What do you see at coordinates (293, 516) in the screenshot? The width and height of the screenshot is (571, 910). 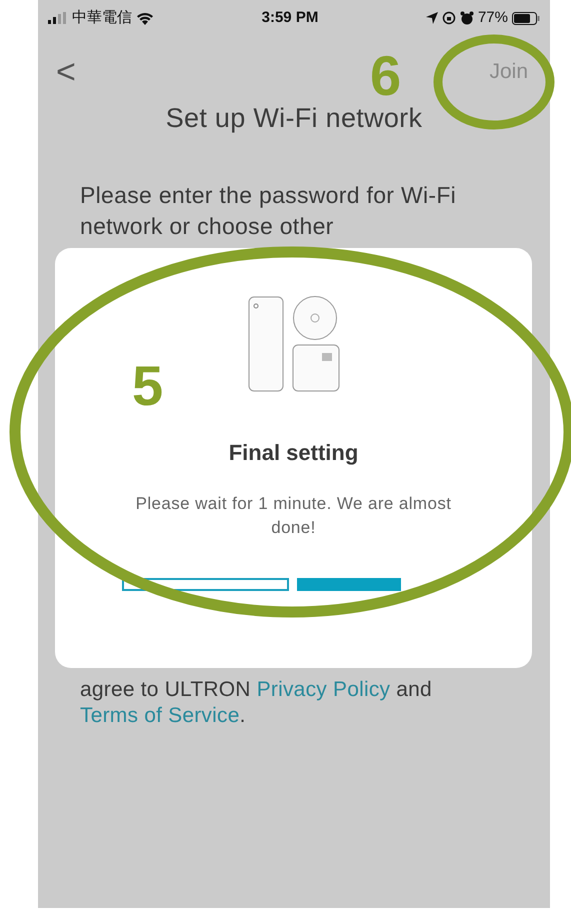 I see `dialog-message: Please wait for 1 minute. We are almost done!` at bounding box center [293, 516].